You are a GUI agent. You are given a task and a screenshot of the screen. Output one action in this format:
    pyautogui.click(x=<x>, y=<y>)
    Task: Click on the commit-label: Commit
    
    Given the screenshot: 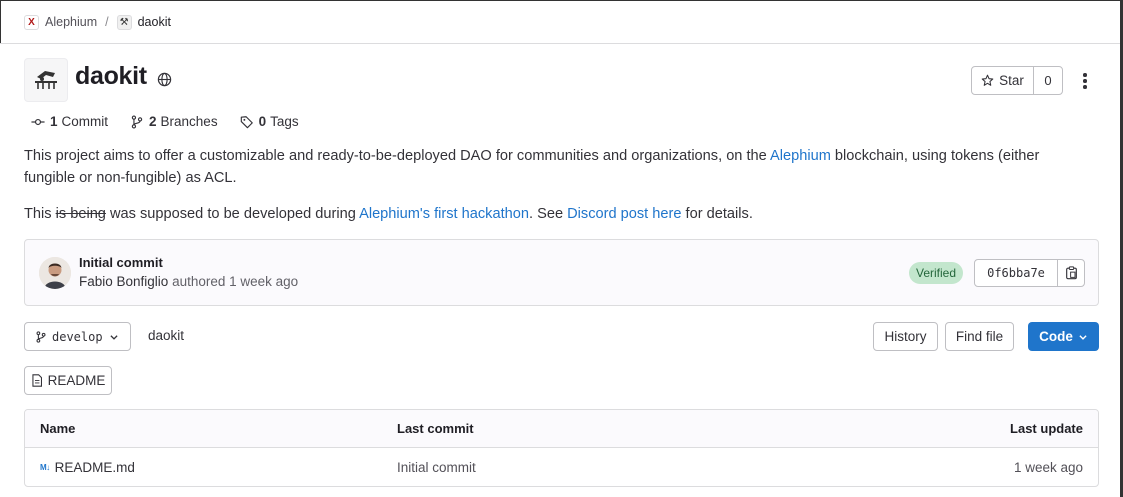 What is the action you would take?
    pyautogui.click(x=85, y=121)
    